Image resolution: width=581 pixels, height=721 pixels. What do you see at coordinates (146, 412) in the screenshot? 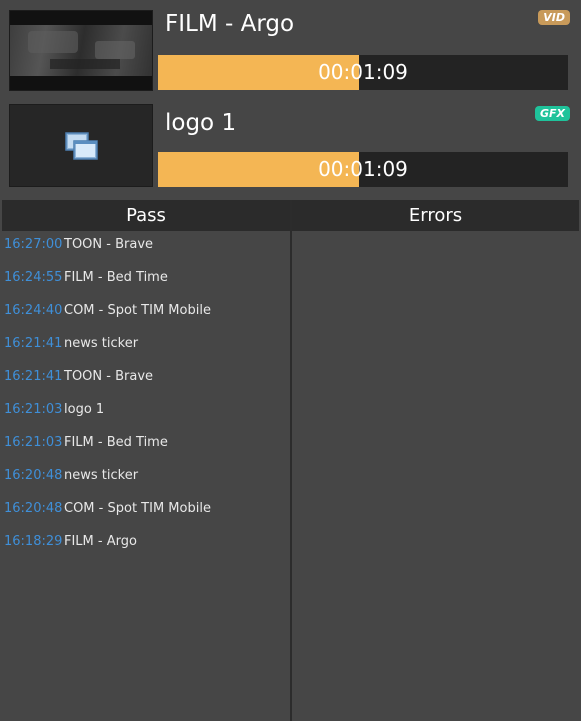
I see `log-item: 16:21:03 logo 1` at bounding box center [146, 412].